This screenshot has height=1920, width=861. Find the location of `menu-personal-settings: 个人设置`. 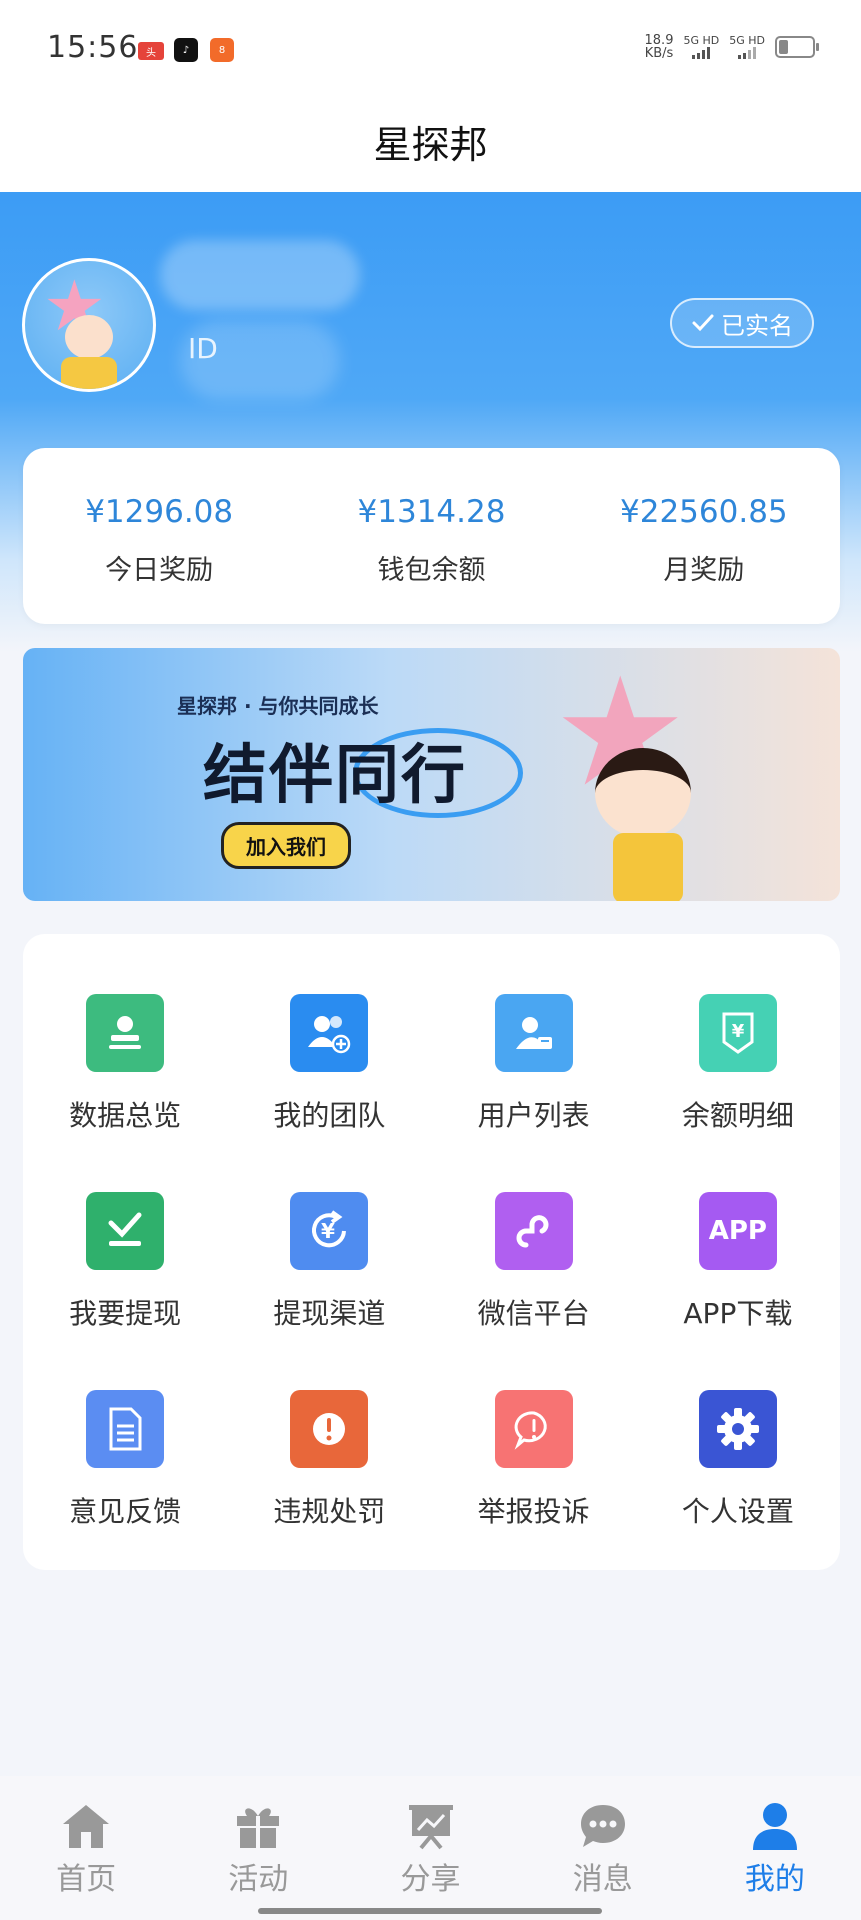

menu-personal-settings: 个人设置 is located at coordinates (738, 1460).